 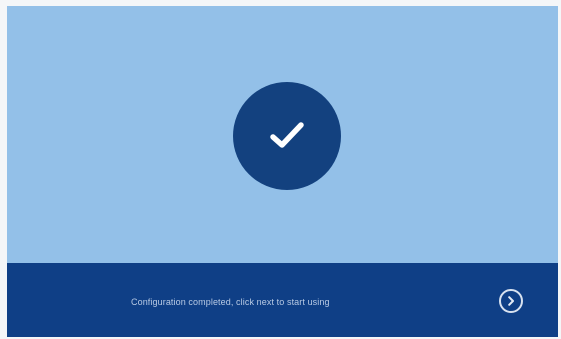 I want to click on chevron-right-circle-icon, so click(x=511, y=301).